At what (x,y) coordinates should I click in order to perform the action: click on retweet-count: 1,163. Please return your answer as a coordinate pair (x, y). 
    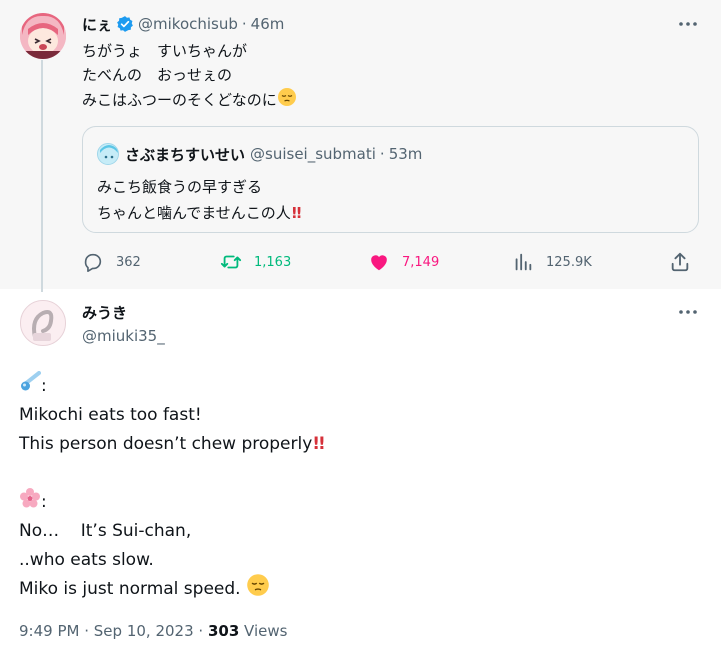
    Looking at the image, I should click on (273, 262).